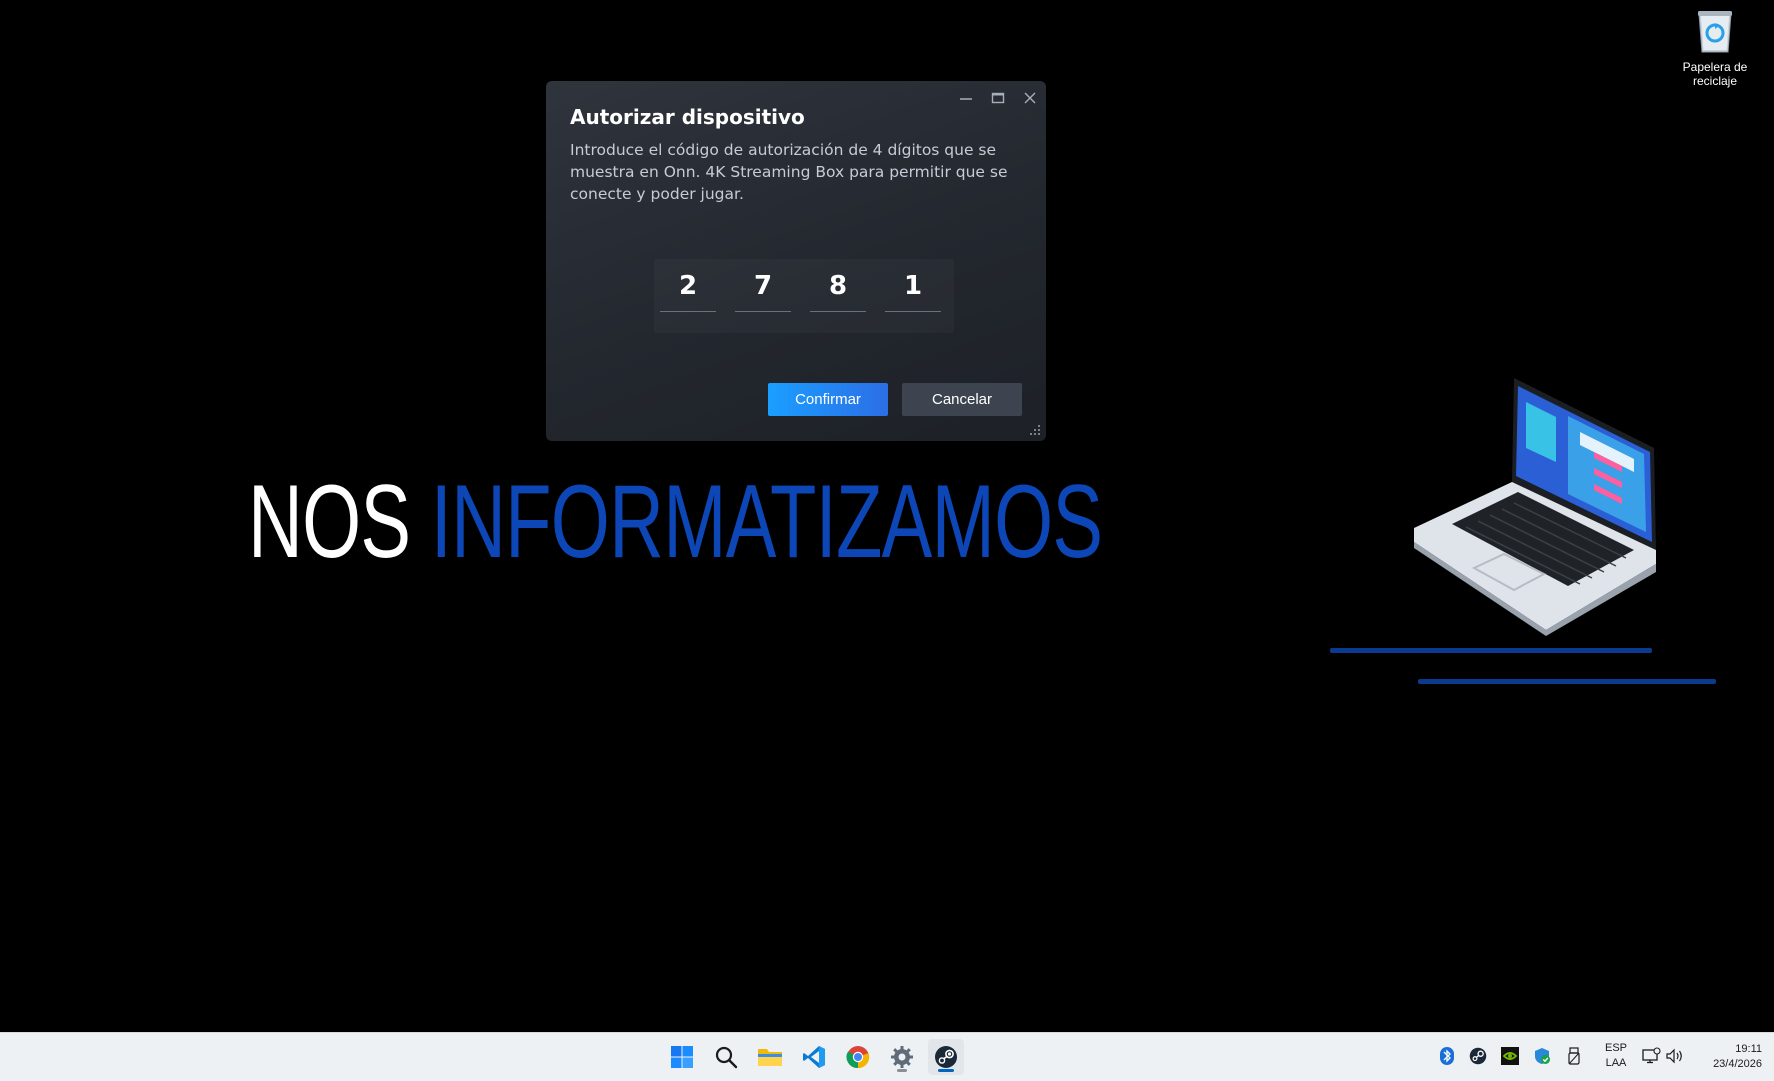  What do you see at coordinates (1715, 31) in the screenshot?
I see `recycle-bin-icon` at bounding box center [1715, 31].